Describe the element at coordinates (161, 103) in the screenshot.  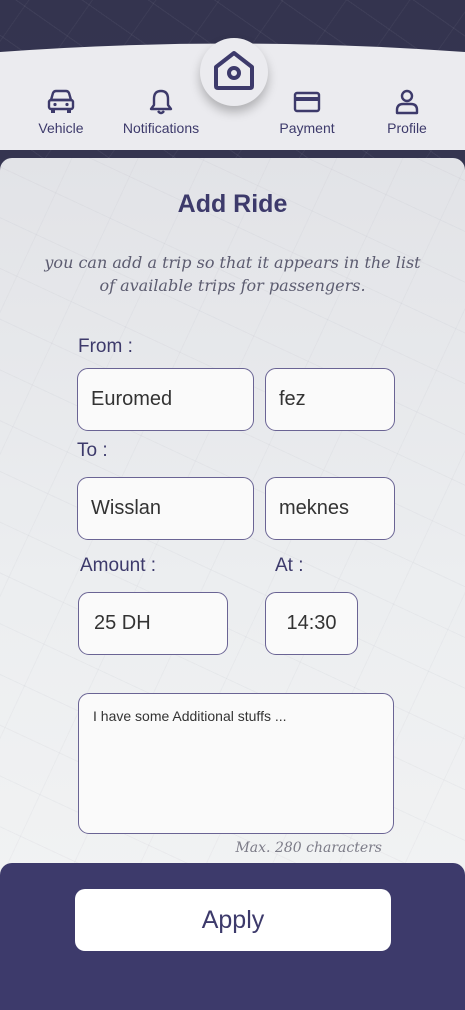
I see `bell-icon` at that location.